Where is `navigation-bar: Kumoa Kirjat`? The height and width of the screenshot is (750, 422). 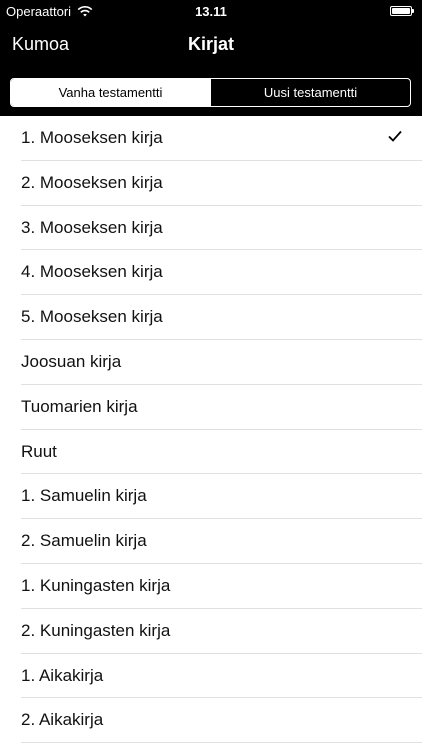 navigation-bar: Kumoa Kirjat is located at coordinates (211, 46).